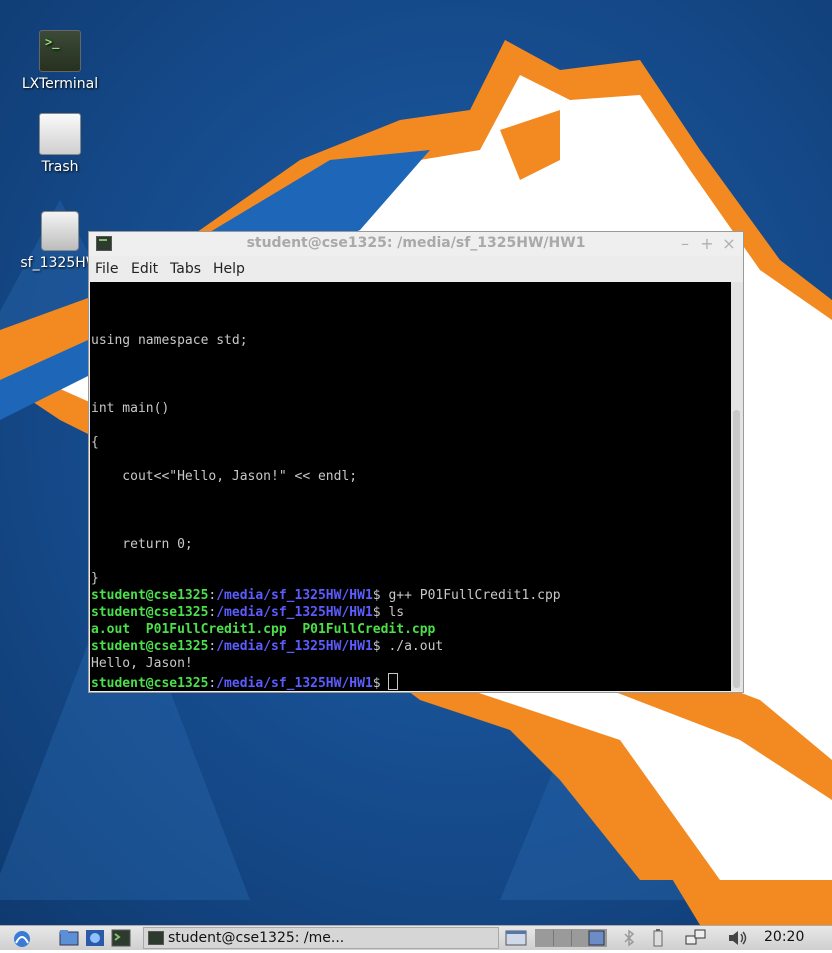 The width and height of the screenshot is (832, 953). I want to click on menu-edit: Edit, so click(144, 269).